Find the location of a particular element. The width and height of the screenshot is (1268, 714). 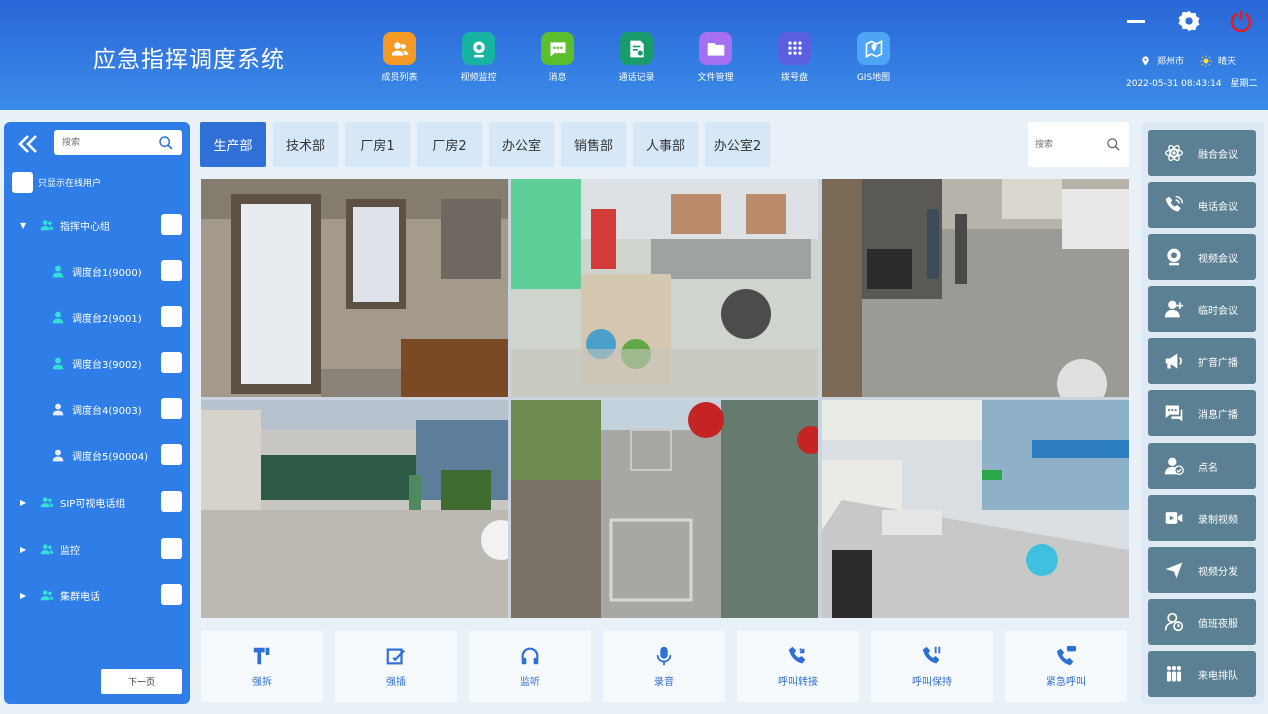

loudspeaker-broadcast-button: 扩音广播 is located at coordinates (1202, 361).